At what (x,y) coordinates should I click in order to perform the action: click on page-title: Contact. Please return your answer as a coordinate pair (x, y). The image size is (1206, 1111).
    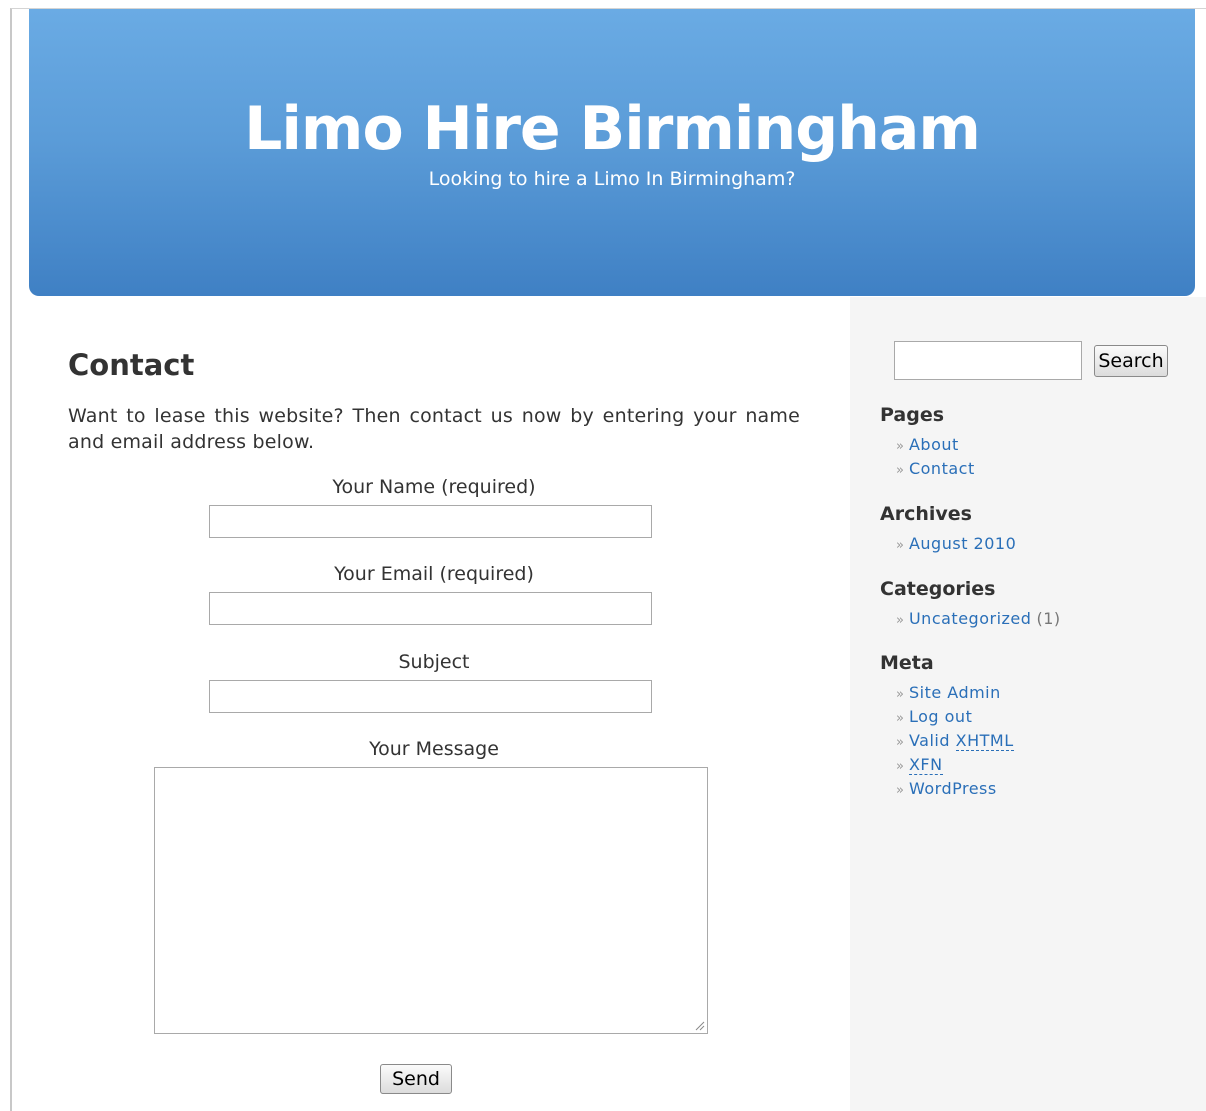
    Looking at the image, I should click on (131, 365).